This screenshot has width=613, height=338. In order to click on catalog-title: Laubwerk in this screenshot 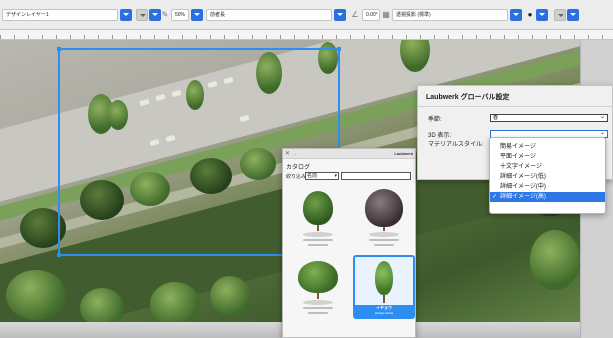, I will do `click(403, 153)`.